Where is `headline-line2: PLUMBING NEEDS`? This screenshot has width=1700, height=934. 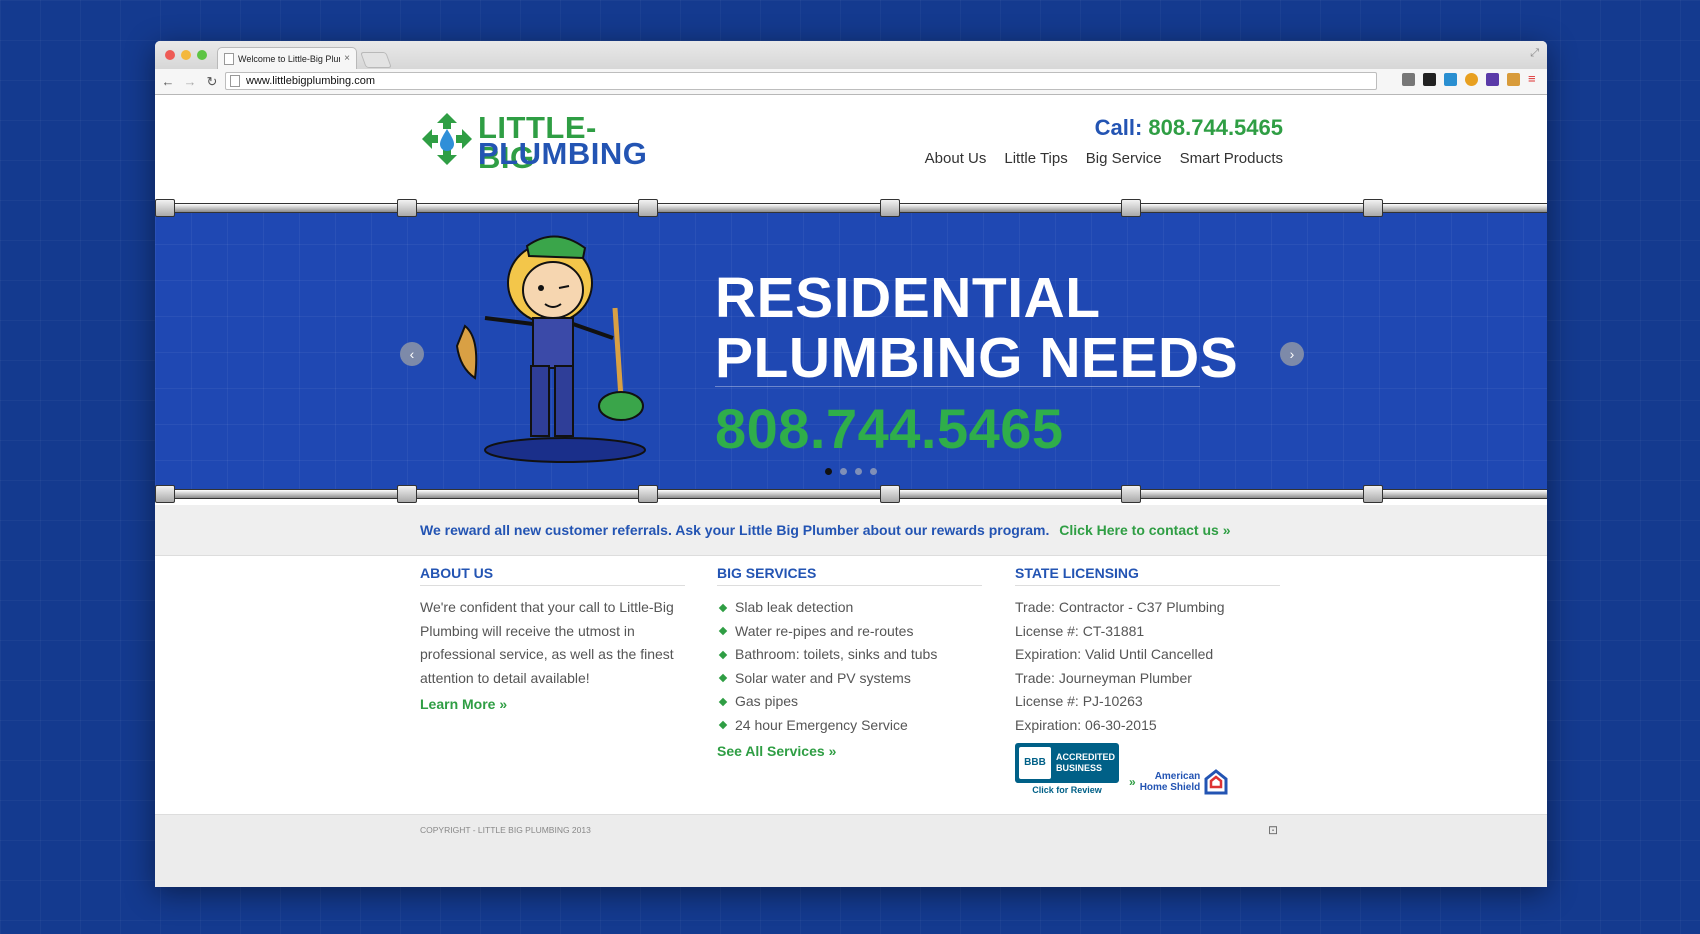 headline-line2: PLUMBING NEEDS is located at coordinates (977, 358).